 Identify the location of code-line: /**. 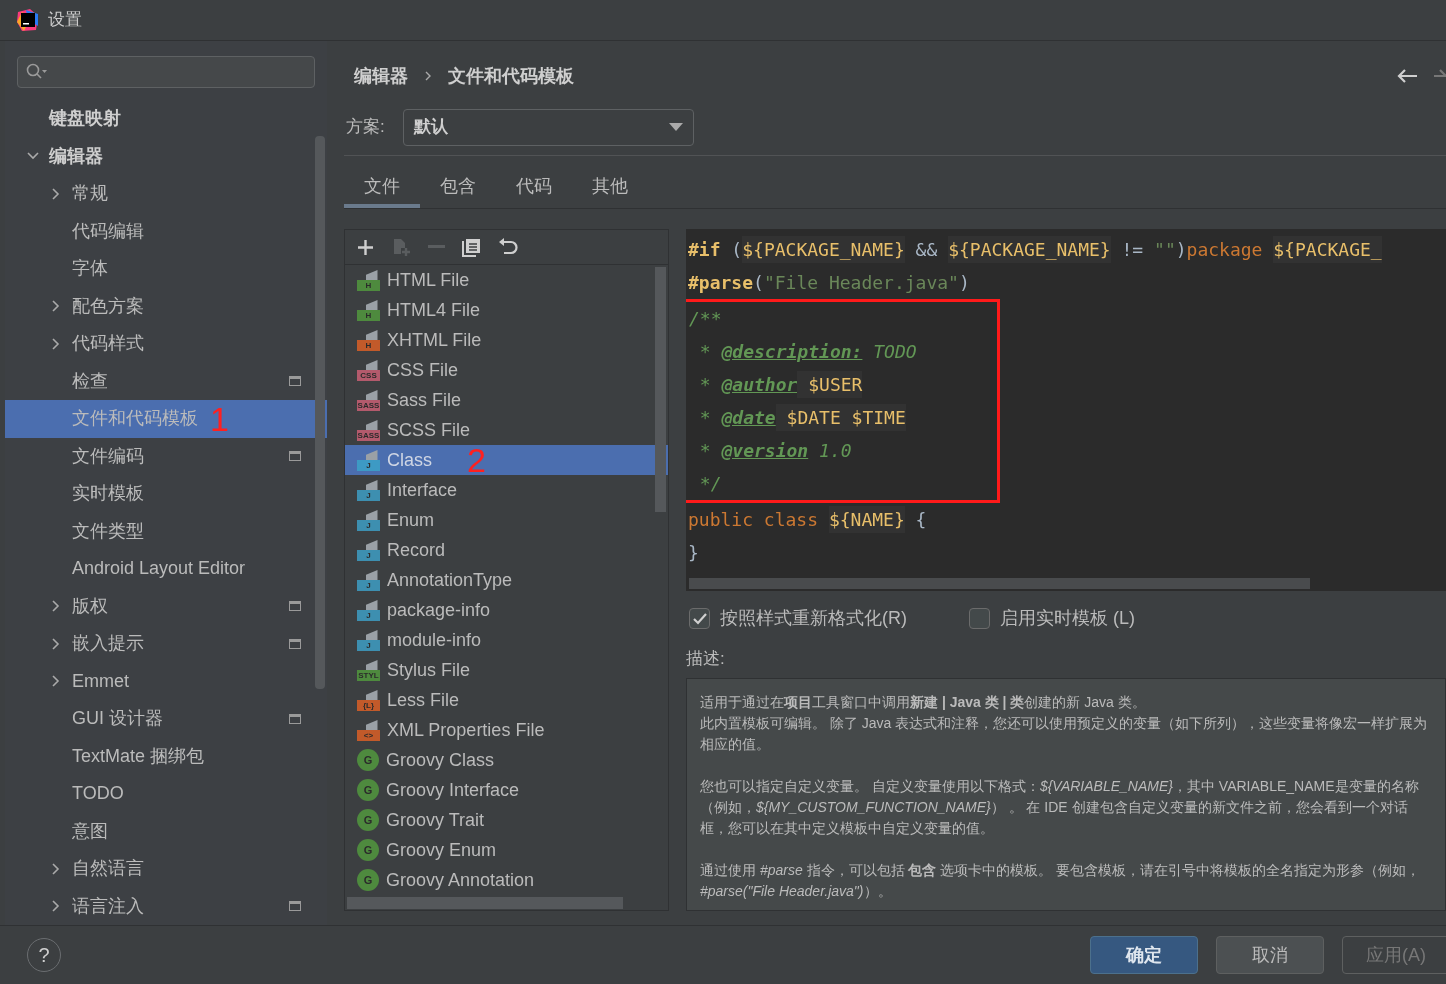
(706, 319).